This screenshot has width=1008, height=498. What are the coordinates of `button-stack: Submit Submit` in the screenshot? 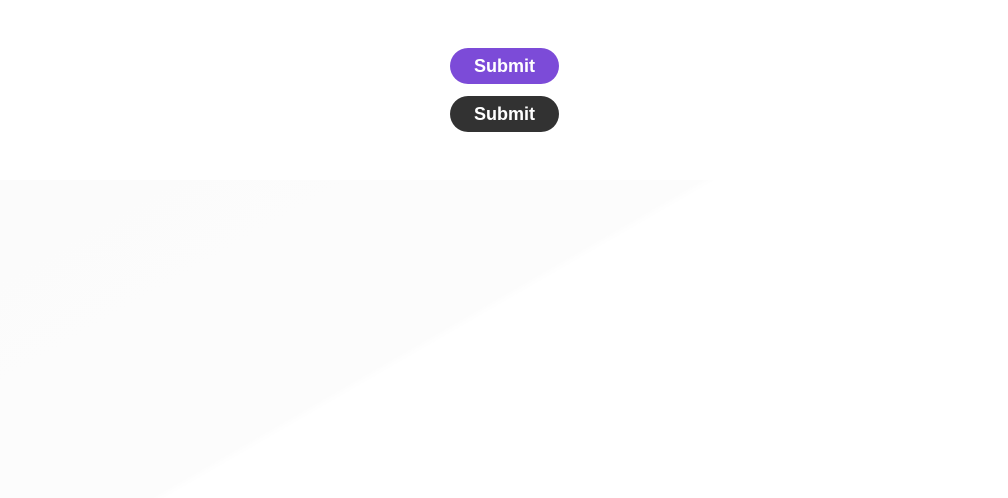 It's located at (504, 90).